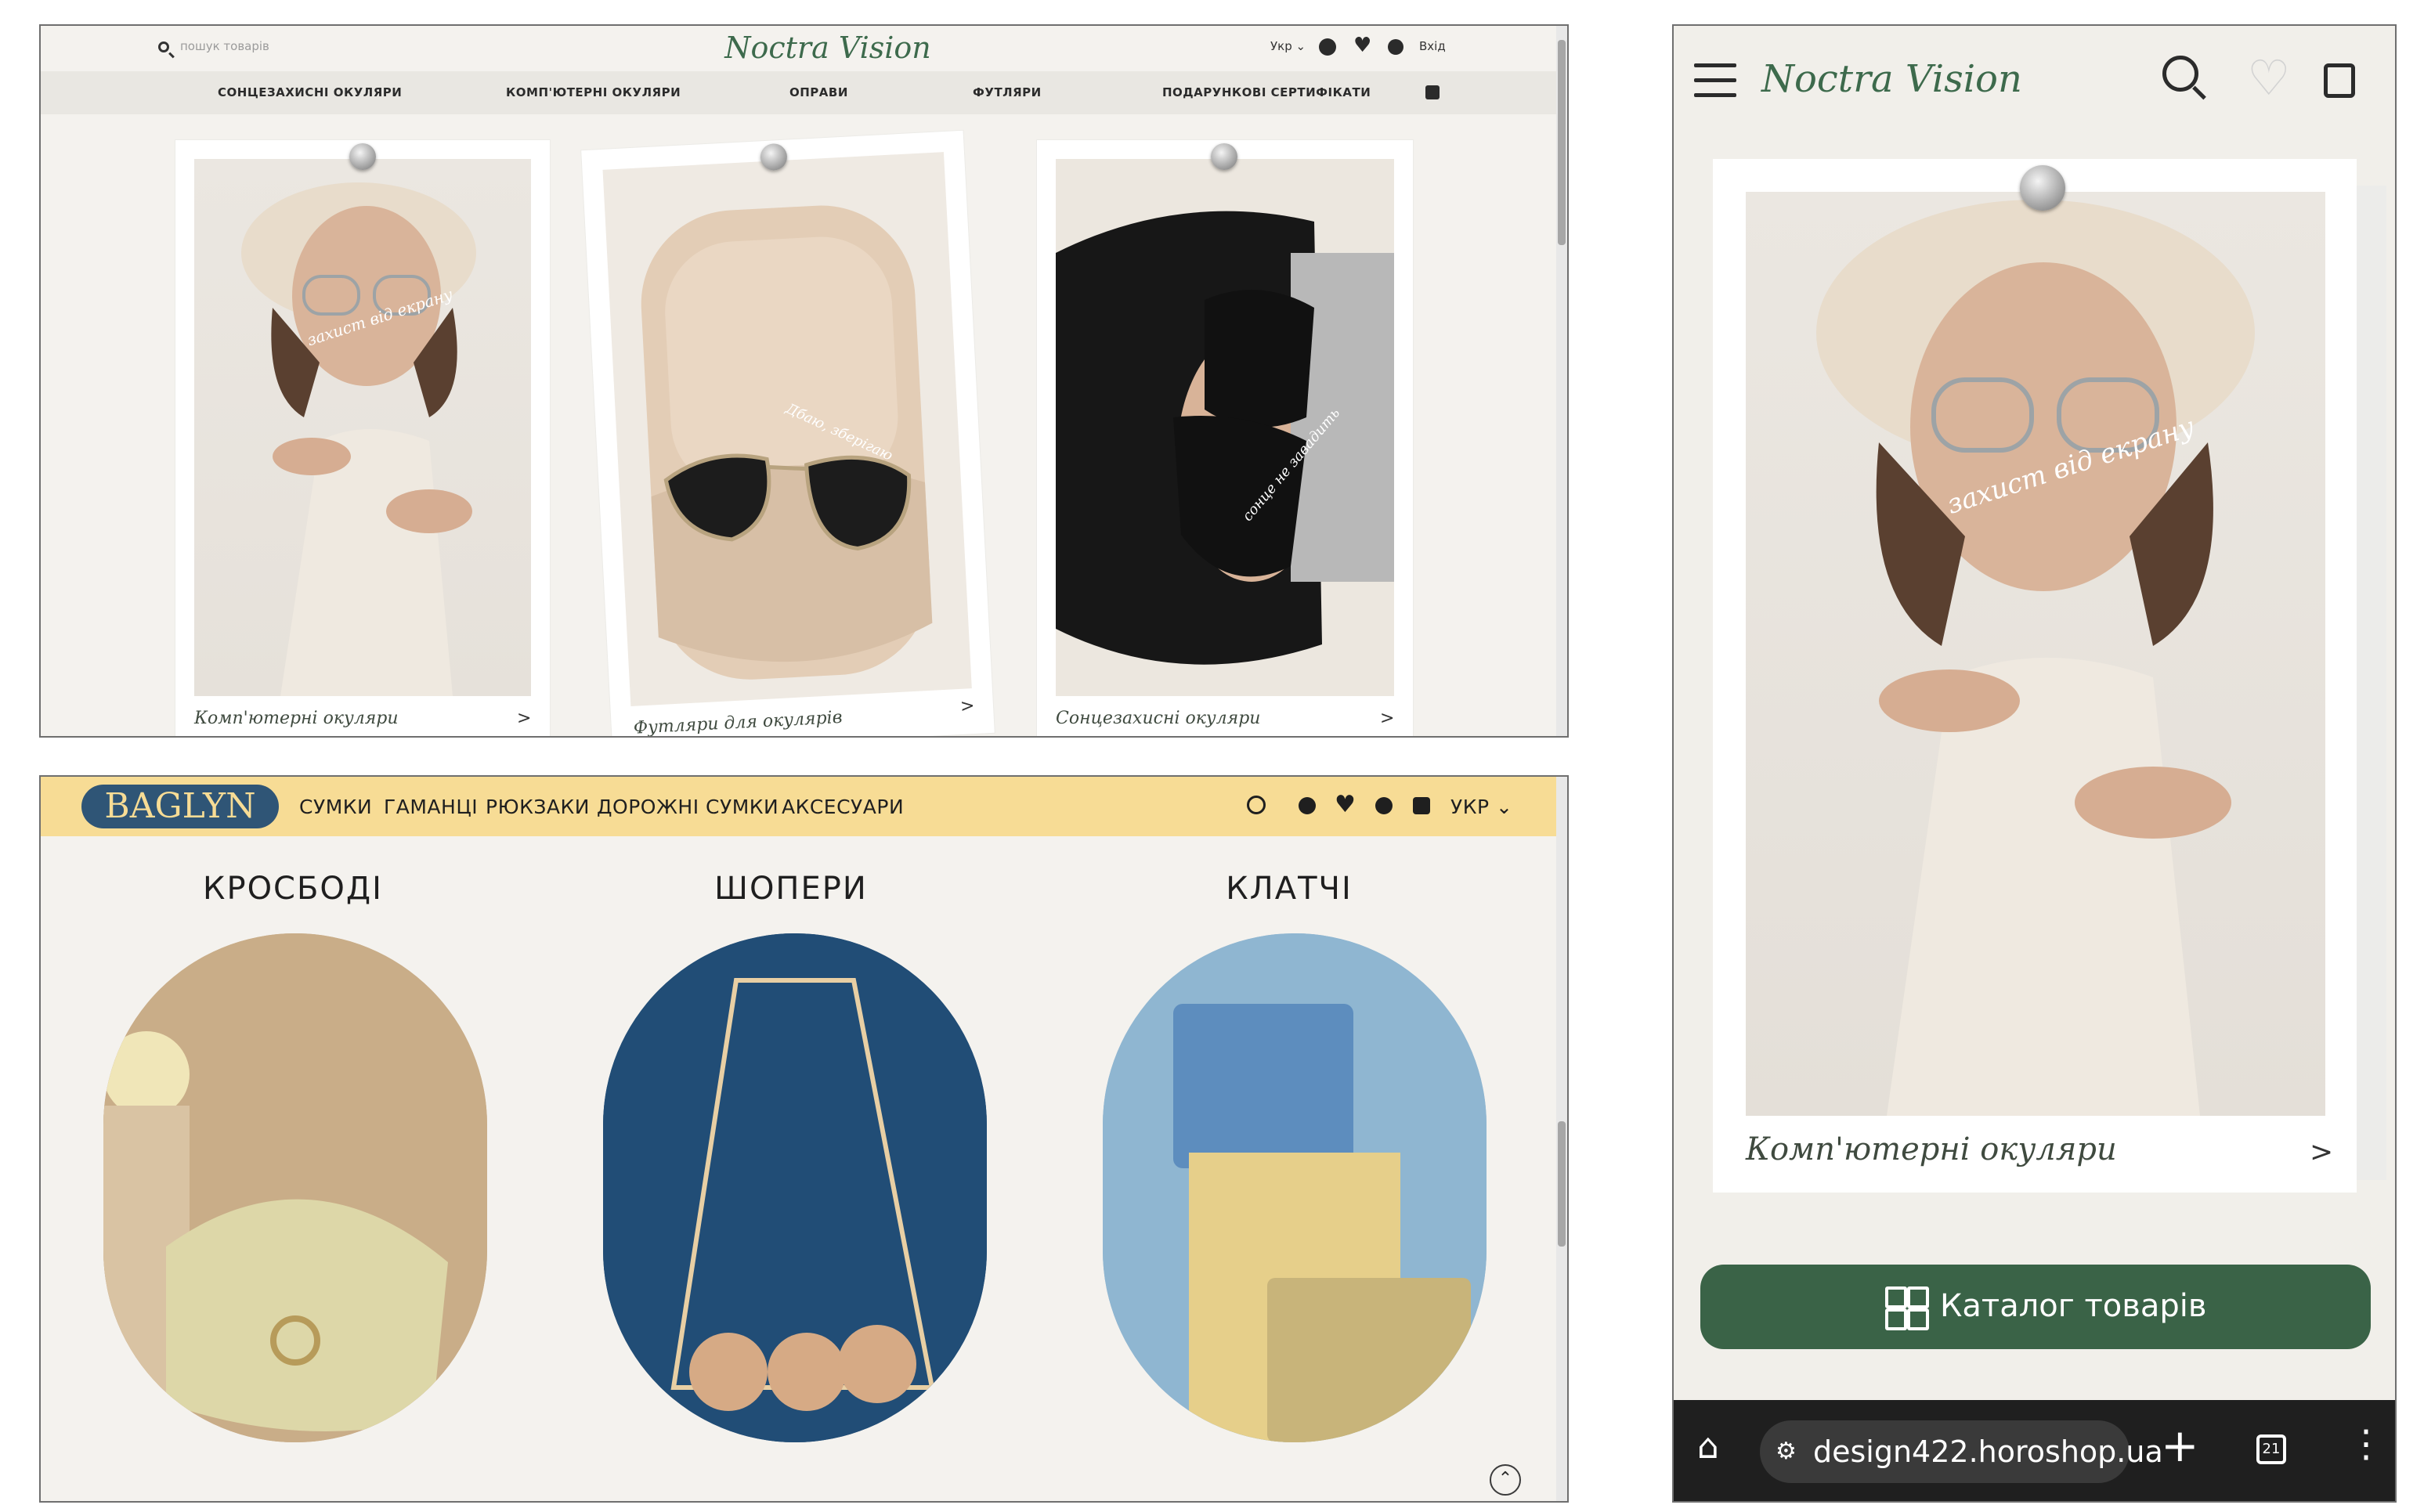 This screenshot has height=1512, width=2424. I want to click on card-photo: сонце не завадить, so click(1225, 427).